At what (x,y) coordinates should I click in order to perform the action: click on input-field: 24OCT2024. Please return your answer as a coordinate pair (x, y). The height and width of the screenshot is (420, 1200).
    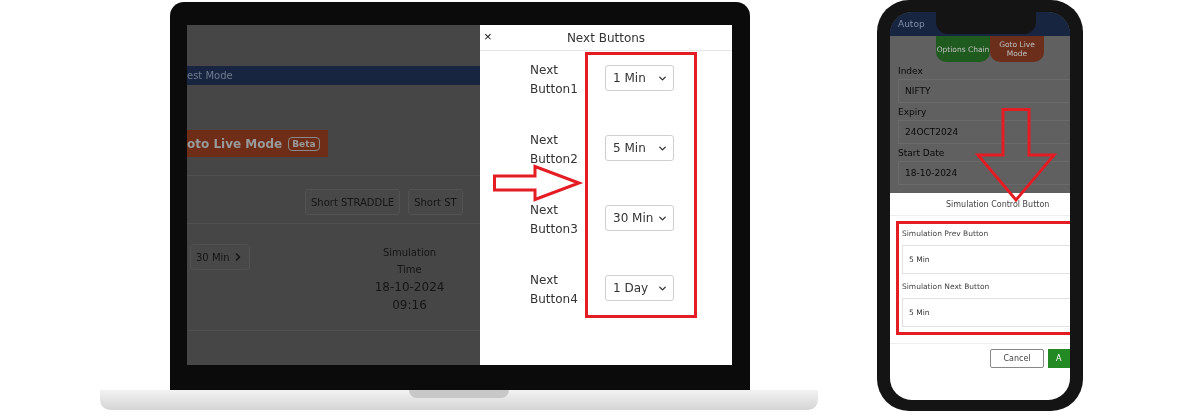
    Looking at the image, I should click on (984, 132).